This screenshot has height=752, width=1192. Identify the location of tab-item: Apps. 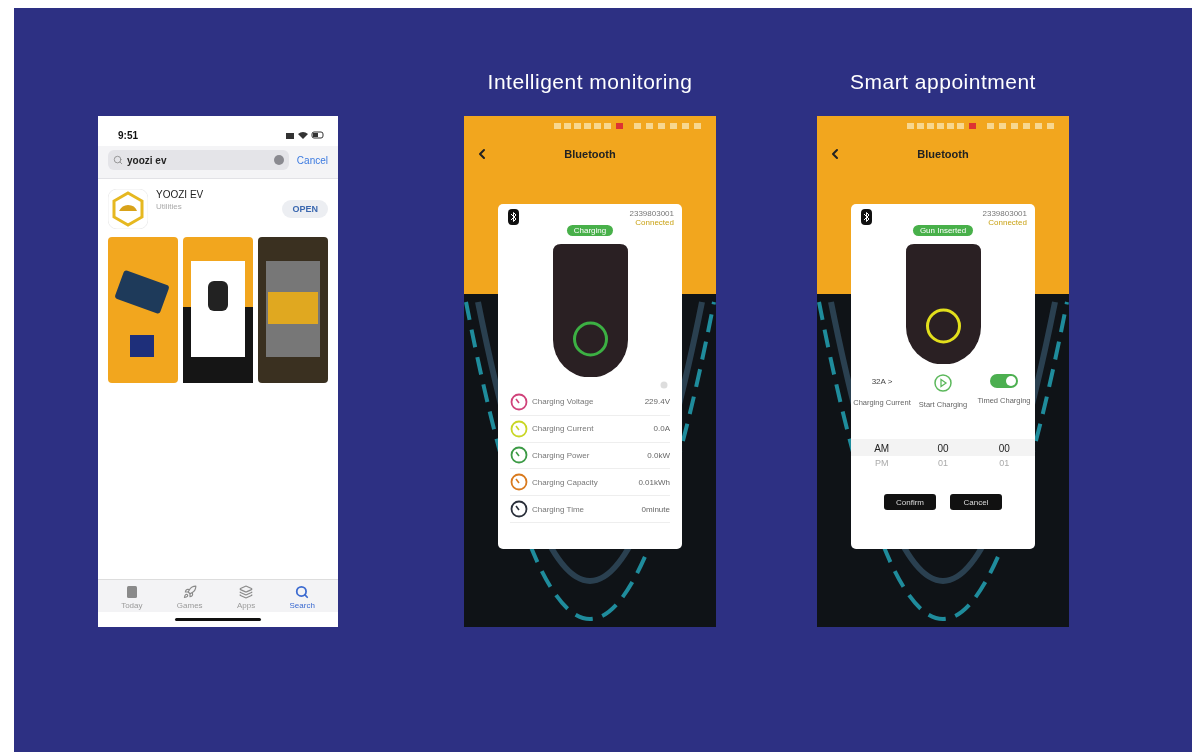
(246, 597).